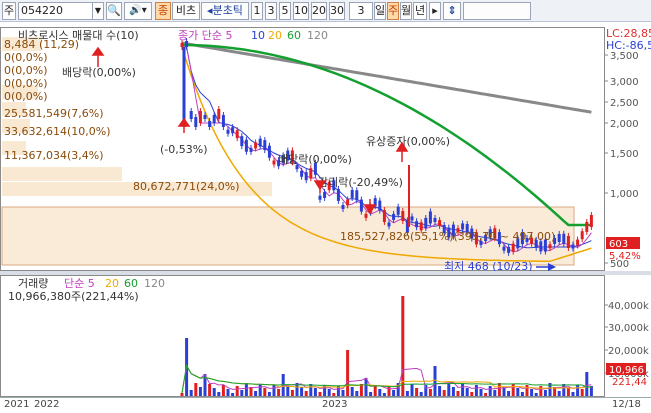  What do you see at coordinates (9, 11) in the screenshot?
I see `market-select: 주` at bounding box center [9, 11].